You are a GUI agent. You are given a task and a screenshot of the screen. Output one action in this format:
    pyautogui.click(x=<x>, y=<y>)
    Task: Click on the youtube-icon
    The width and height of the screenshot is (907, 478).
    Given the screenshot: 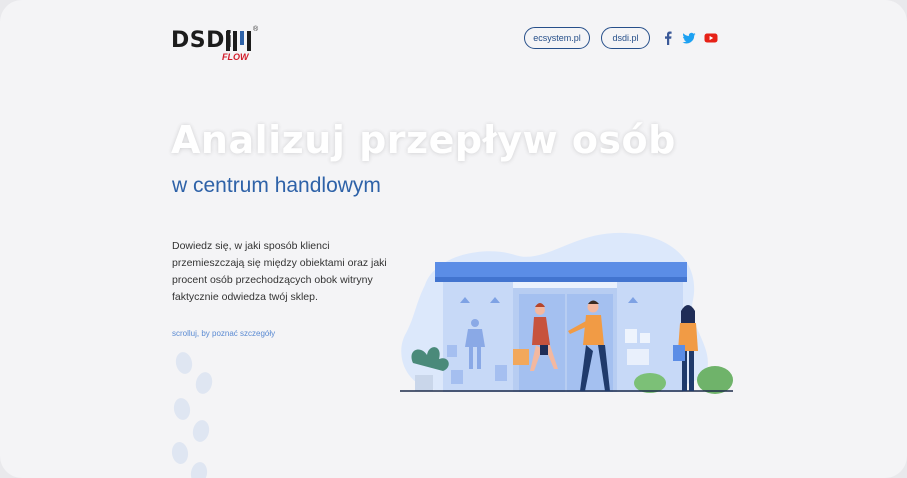 What is the action you would take?
    pyautogui.click(x=711, y=38)
    